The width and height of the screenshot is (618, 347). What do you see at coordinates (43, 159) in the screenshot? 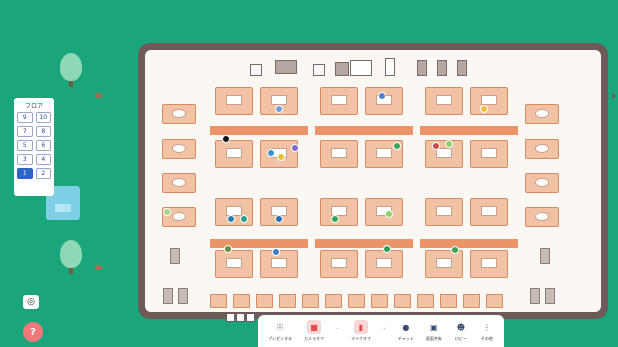
I see `floor-button-4: 4` at bounding box center [43, 159].